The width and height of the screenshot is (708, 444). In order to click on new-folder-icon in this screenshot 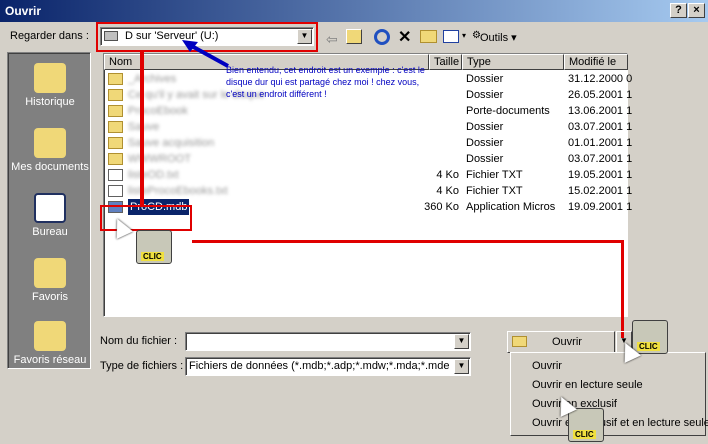, I will do `click(428, 36)`.